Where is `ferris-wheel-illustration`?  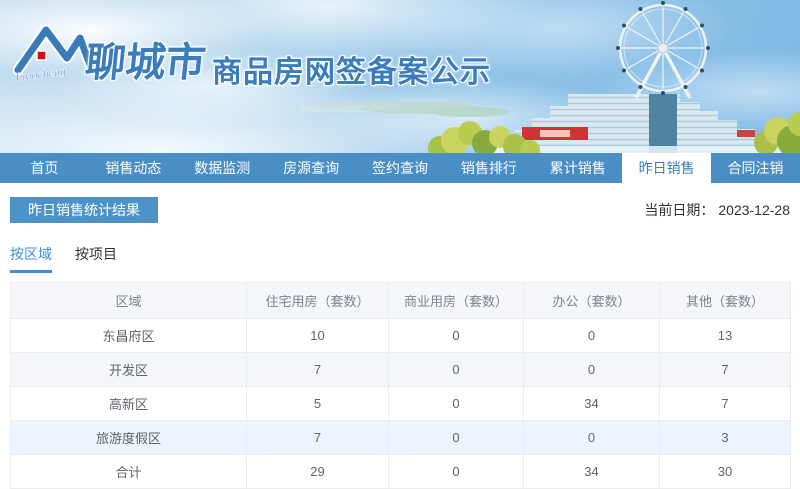
ferris-wheel-illustration is located at coordinates (663, 50).